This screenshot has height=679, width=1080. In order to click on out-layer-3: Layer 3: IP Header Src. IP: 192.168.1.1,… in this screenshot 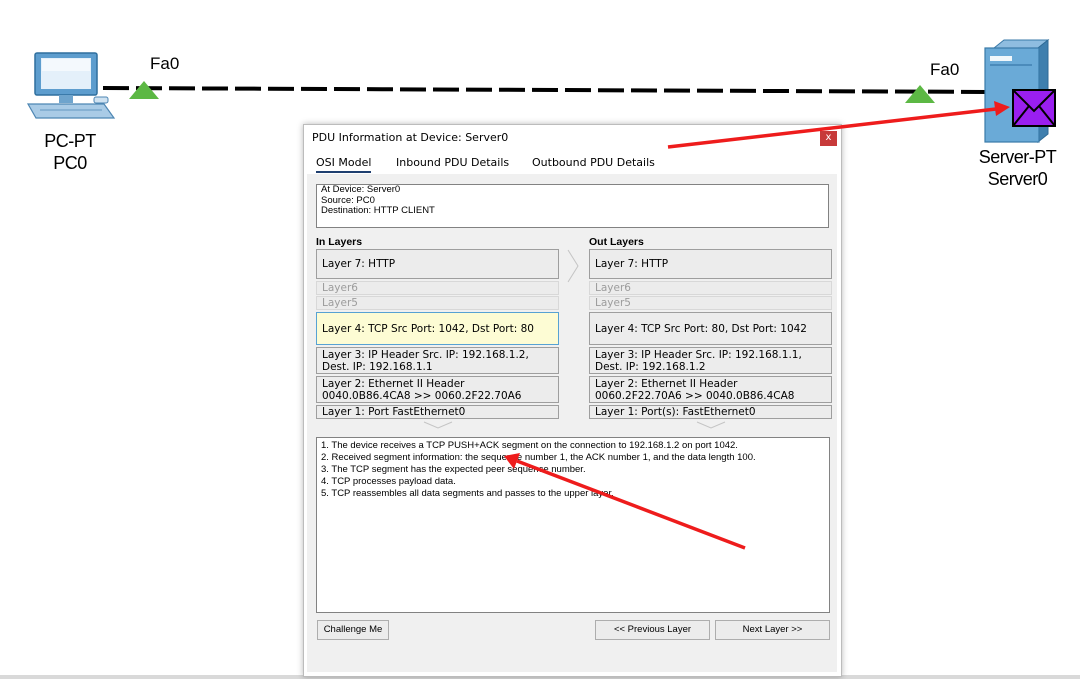, I will do `click(710, 360)`.